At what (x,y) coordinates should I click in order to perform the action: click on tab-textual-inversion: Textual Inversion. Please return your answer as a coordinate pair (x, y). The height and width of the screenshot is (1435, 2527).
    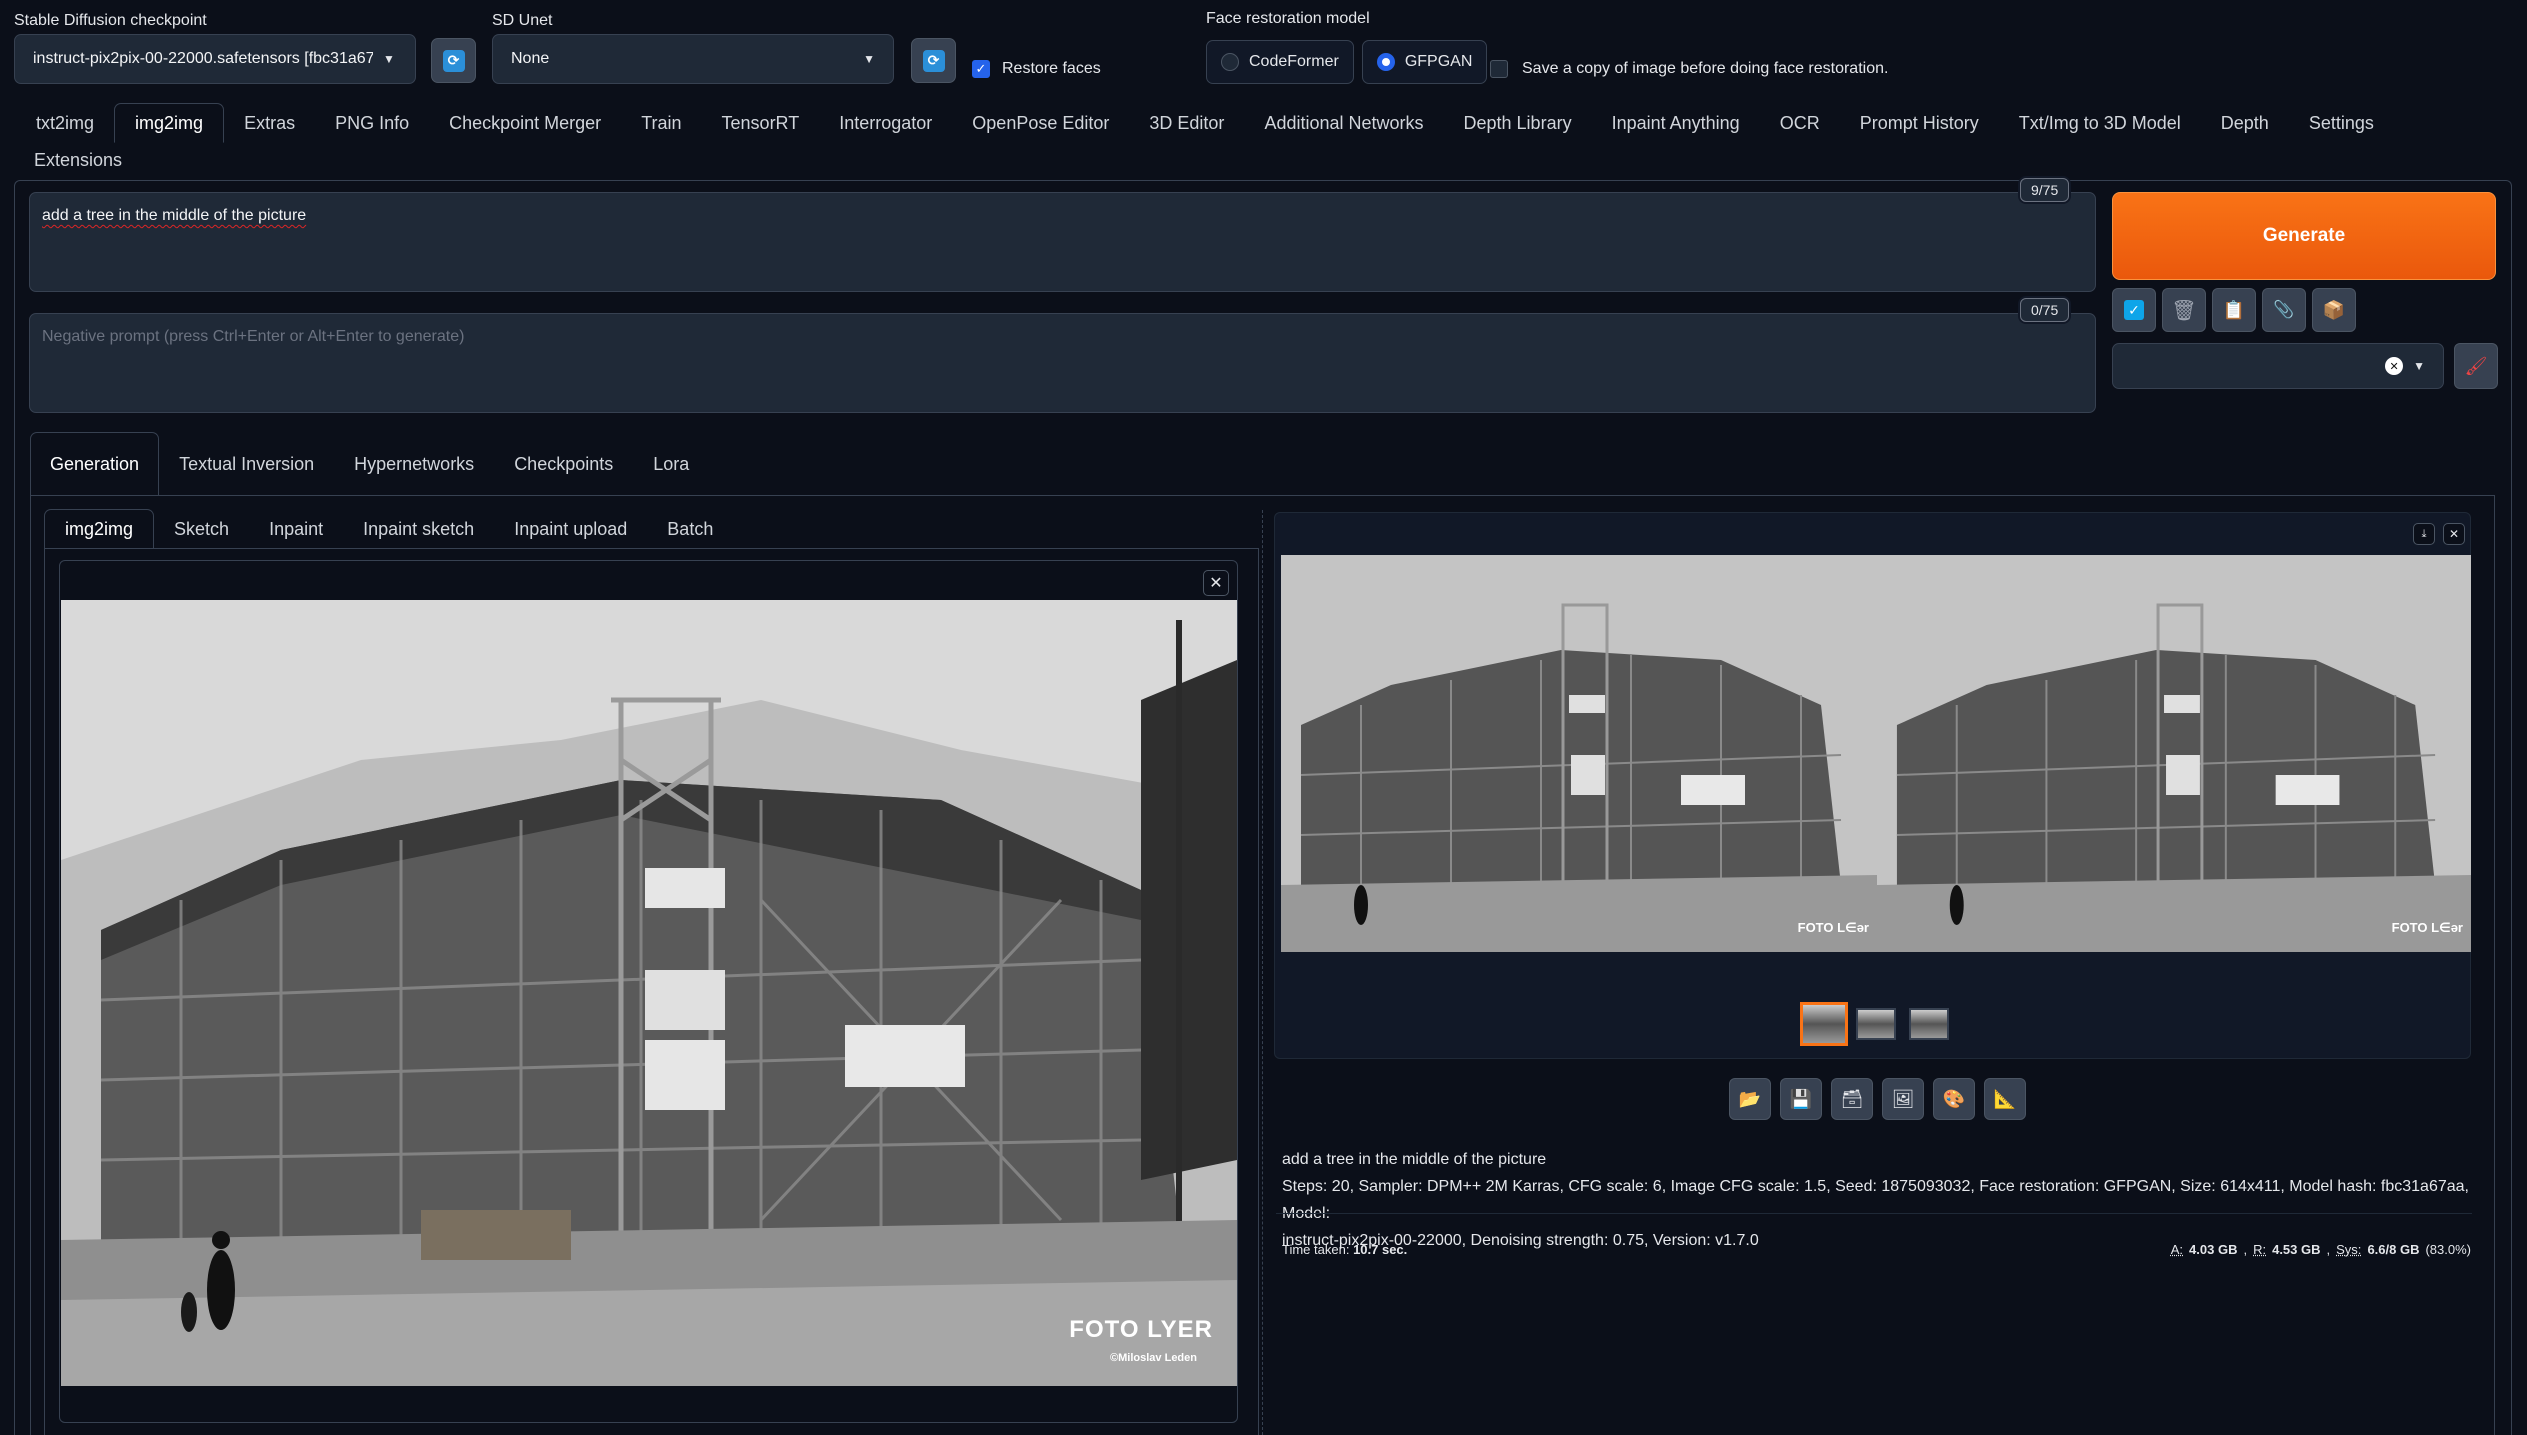
    Looking at the image, I should click on (246, 464).